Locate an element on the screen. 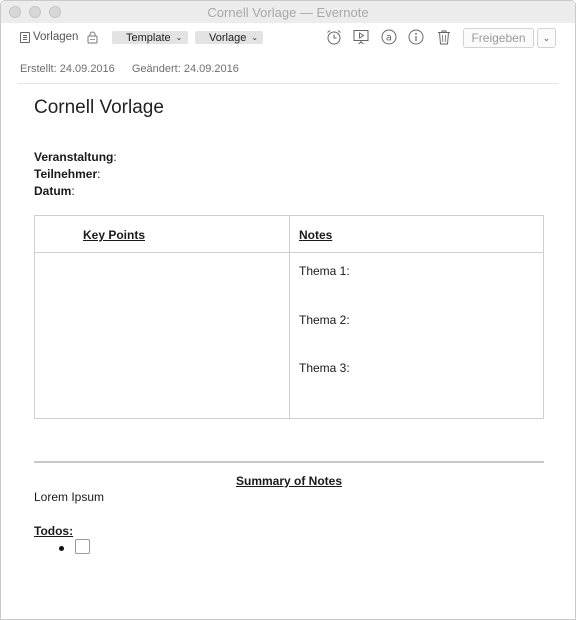  window-title: Cornell Vorlage — Evernote is located at coordinates (288, 12).